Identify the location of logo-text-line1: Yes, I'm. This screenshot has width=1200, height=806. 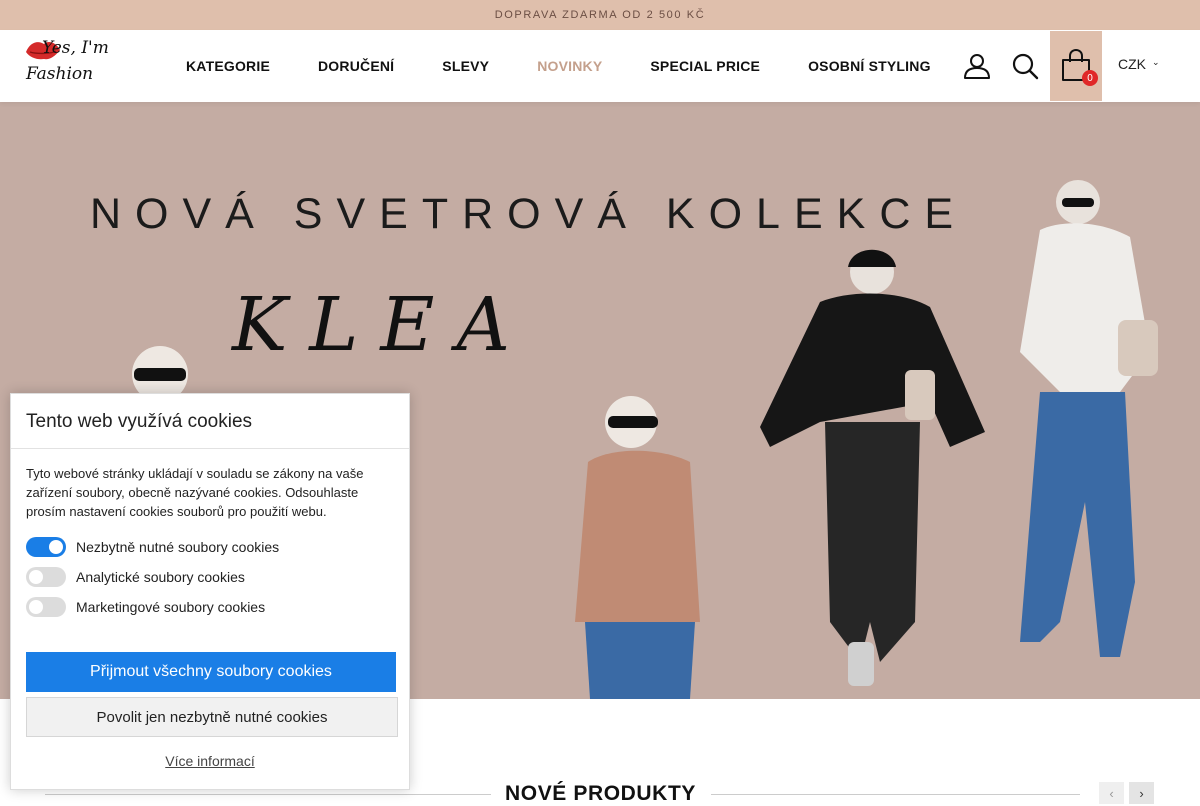
(75, 48).